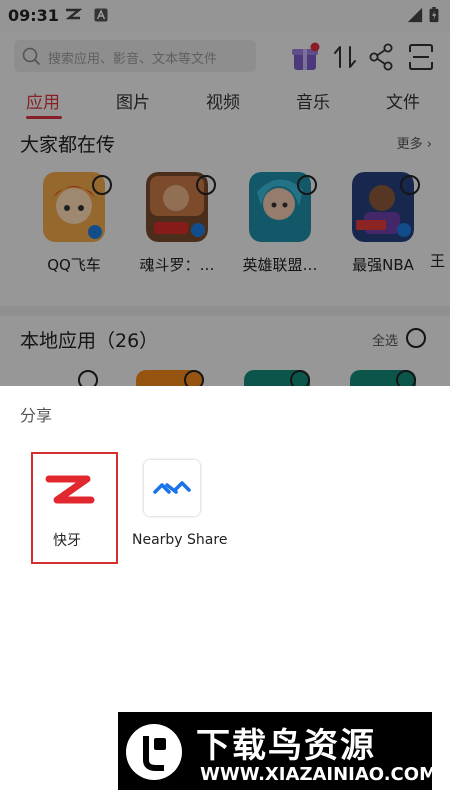 Image resolution: width=450 pixels, height=800 pixels. I want to click on xiazainiao-logo-icon, so click(154, 752).